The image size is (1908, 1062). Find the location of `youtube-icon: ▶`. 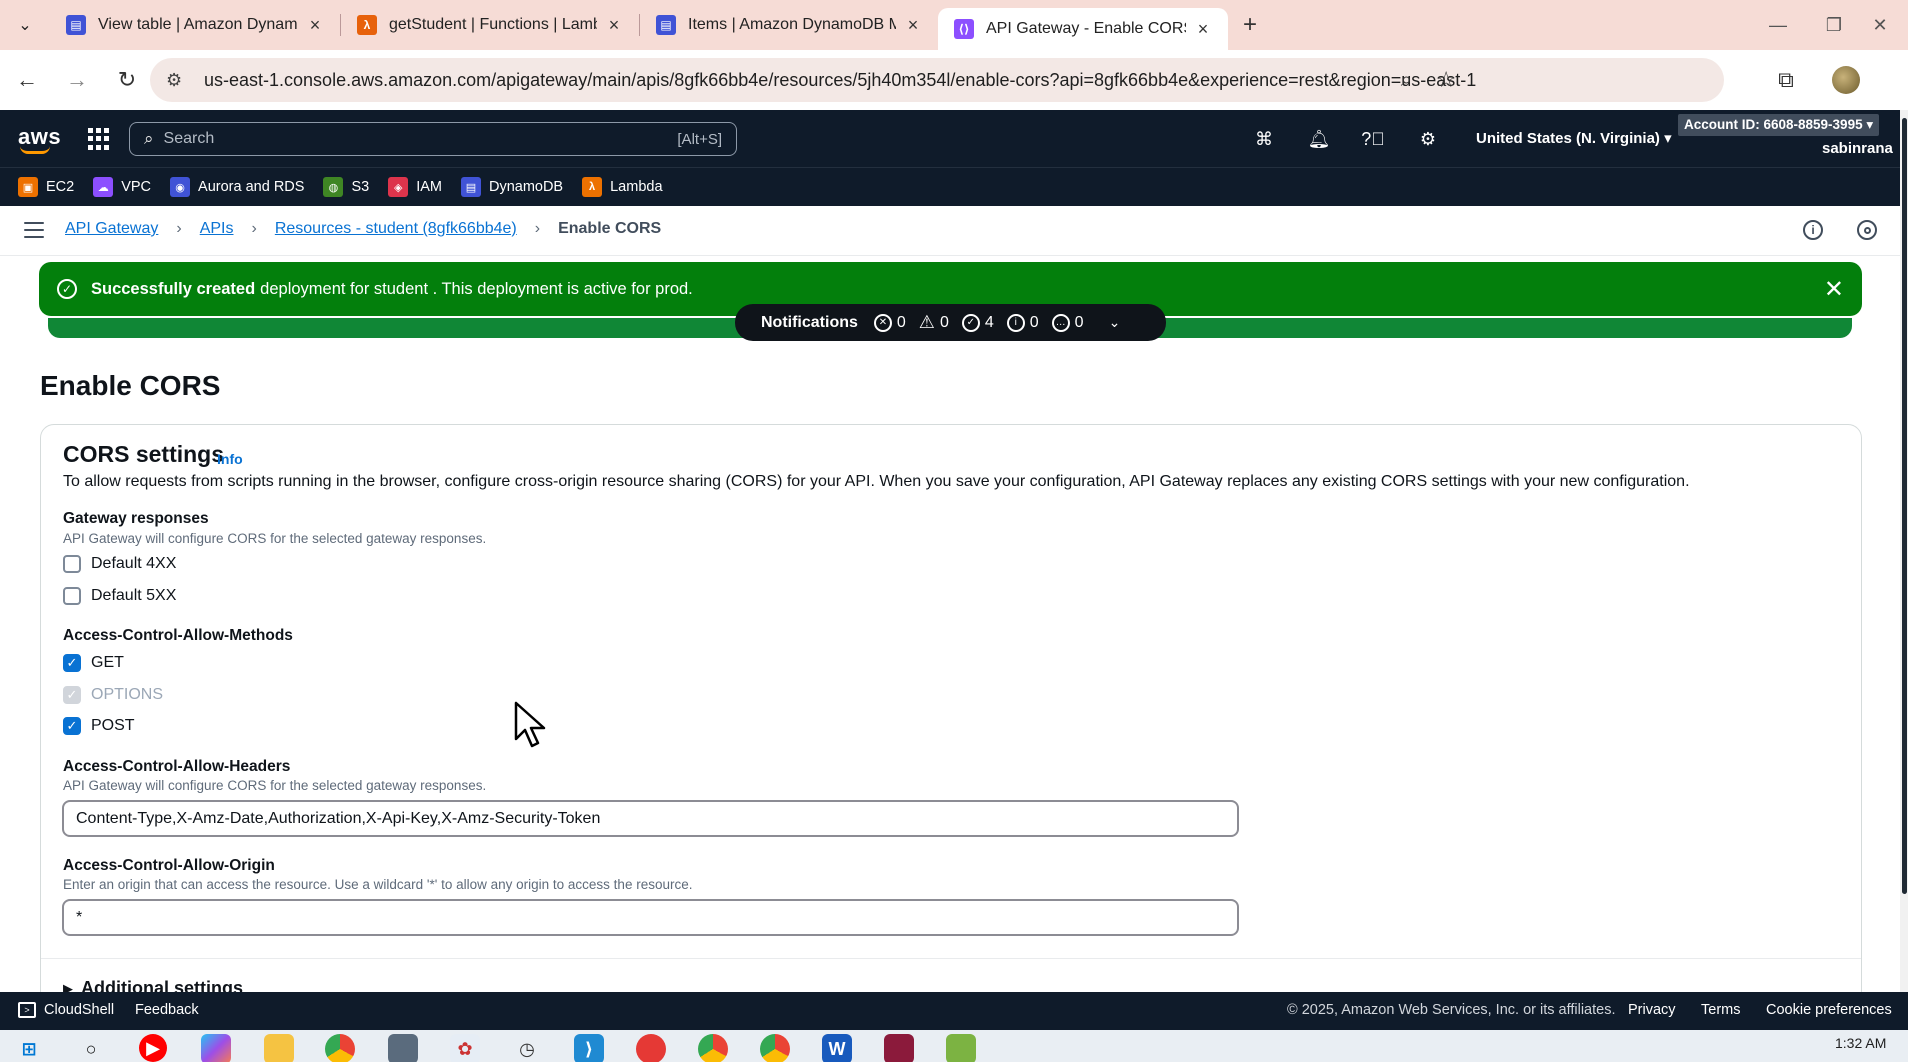

youtube-icon: ▶ is located at coordinates (153, 1048).